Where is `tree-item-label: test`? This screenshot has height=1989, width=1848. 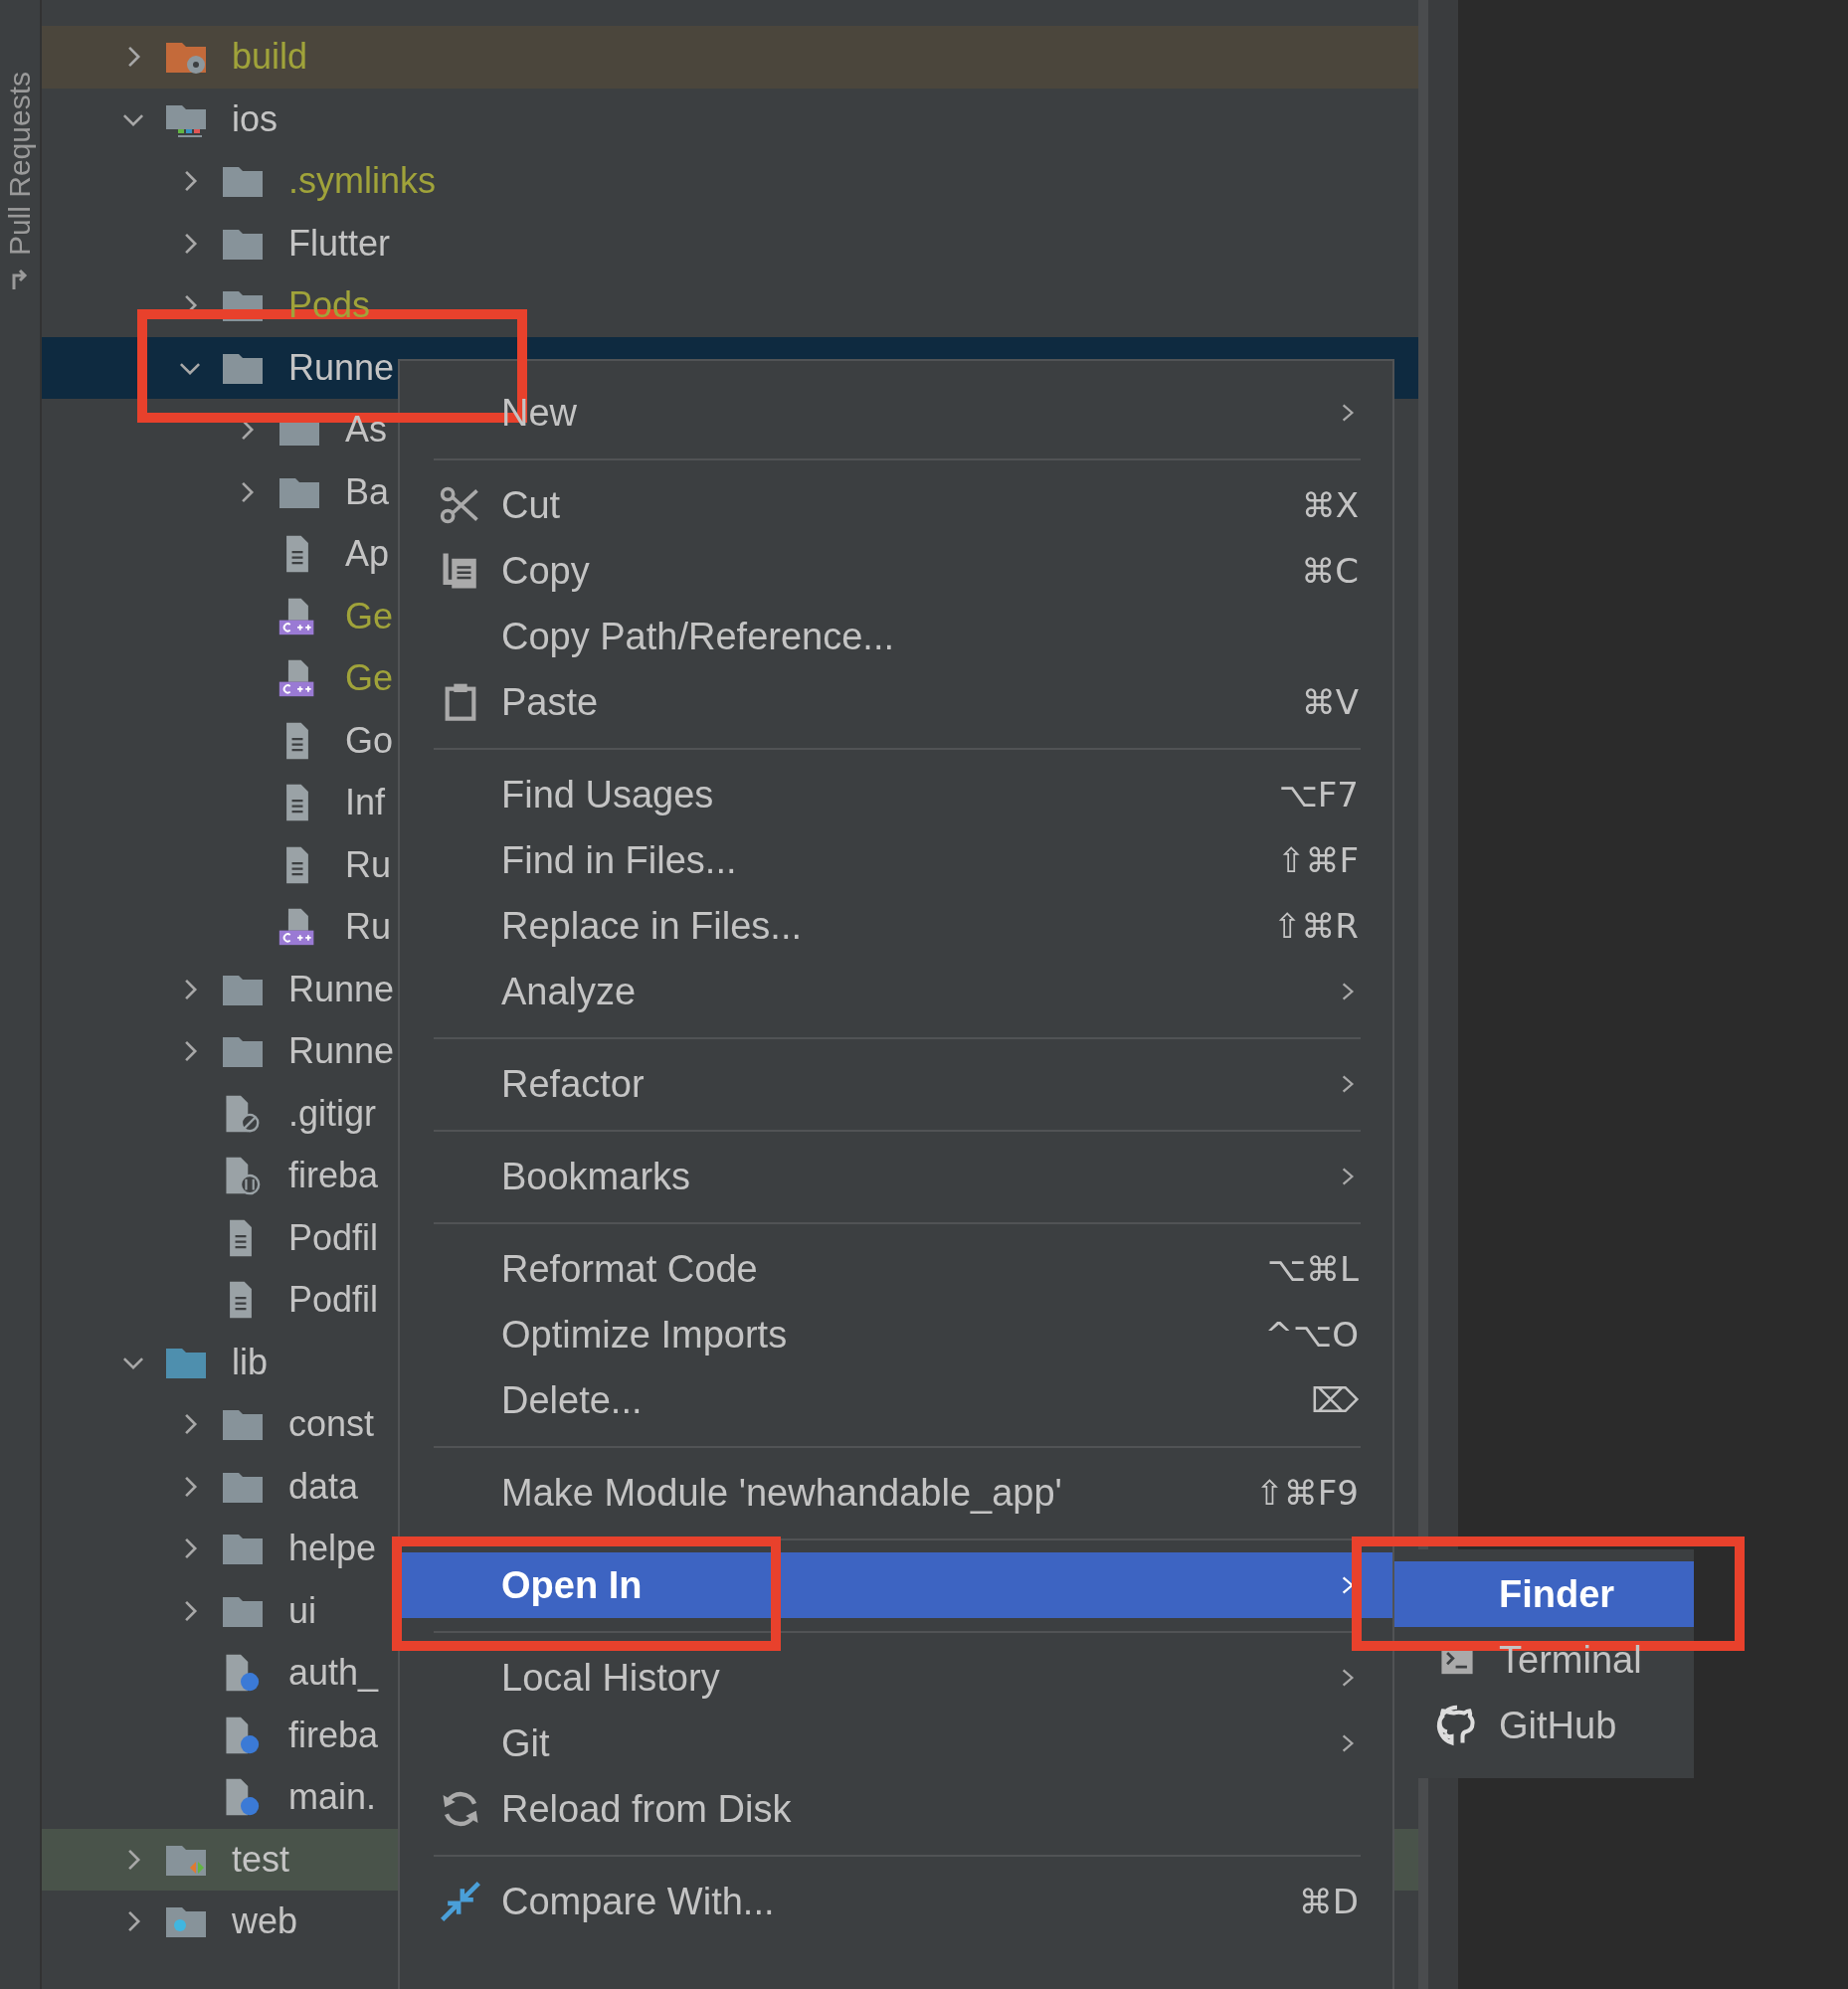
tree-item-label: test is located at coordinates (261, 1859).